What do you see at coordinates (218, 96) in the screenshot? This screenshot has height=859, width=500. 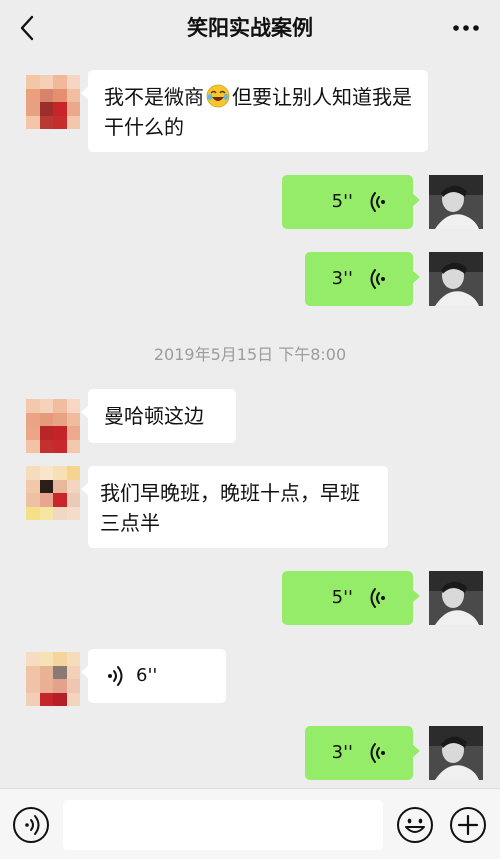 I see `laughing-crying-emoji` at bounding box center [218, 96].